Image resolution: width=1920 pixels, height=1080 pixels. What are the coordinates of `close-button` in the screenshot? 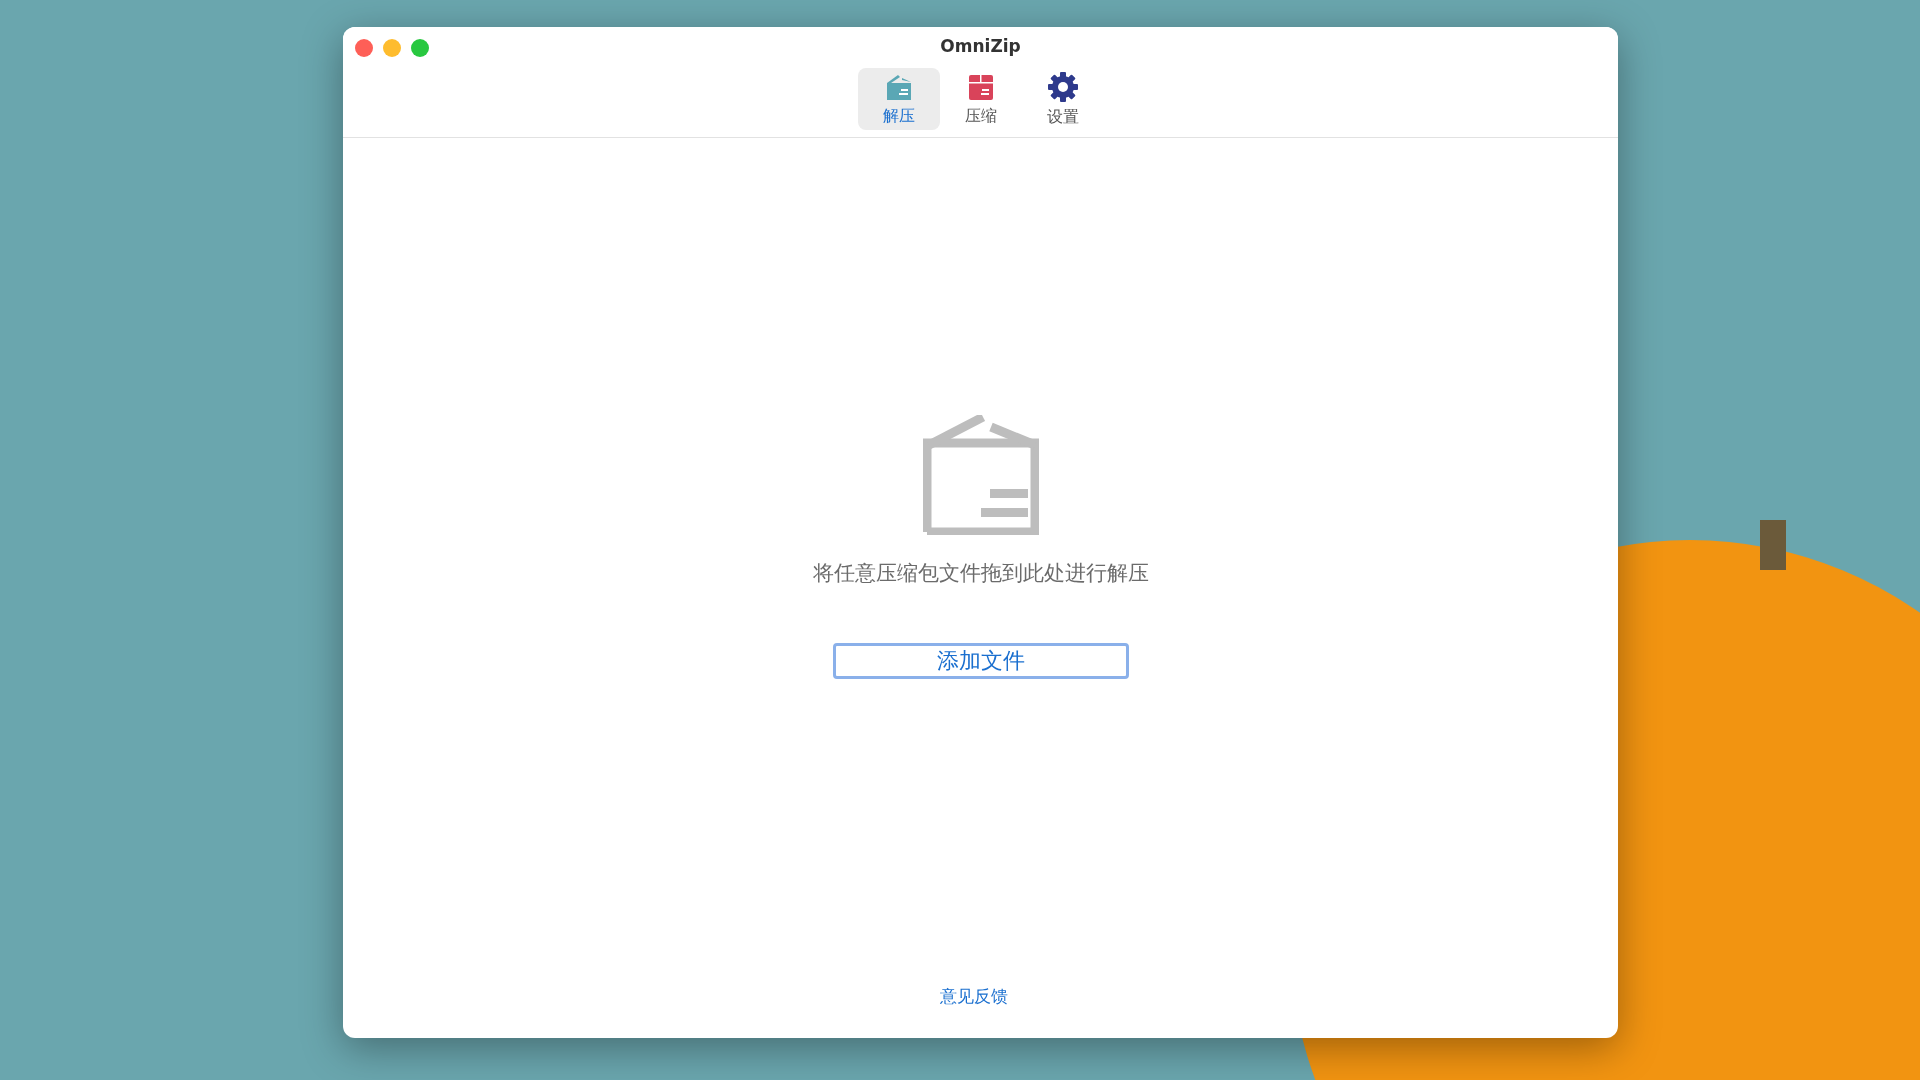 It's located at (364, 48).